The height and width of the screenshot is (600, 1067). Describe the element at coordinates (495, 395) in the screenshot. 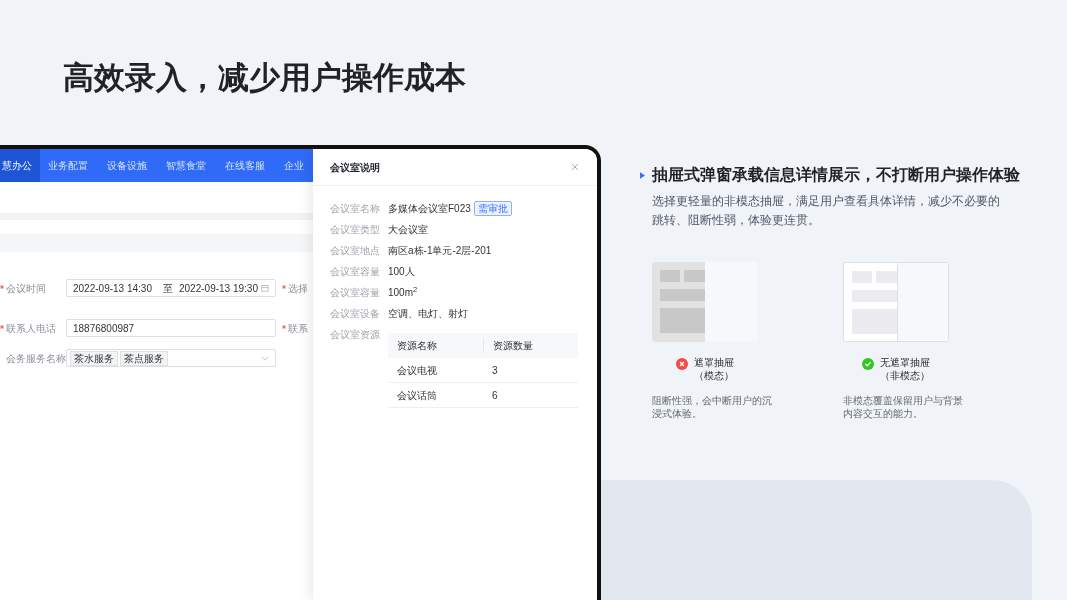

I see `table-cell-text: 6` at that location.